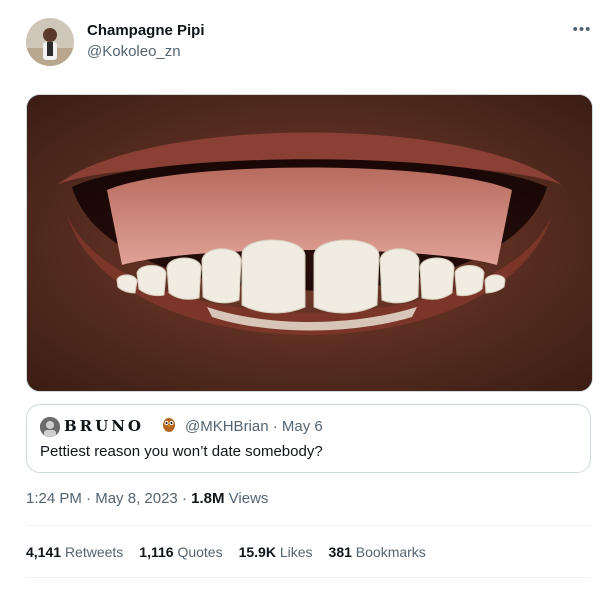  Describe the element at coordinates (181, 451) in the screenshot. I see `quoted-text: Pettiest reason you won’t date somebody?` at that location.